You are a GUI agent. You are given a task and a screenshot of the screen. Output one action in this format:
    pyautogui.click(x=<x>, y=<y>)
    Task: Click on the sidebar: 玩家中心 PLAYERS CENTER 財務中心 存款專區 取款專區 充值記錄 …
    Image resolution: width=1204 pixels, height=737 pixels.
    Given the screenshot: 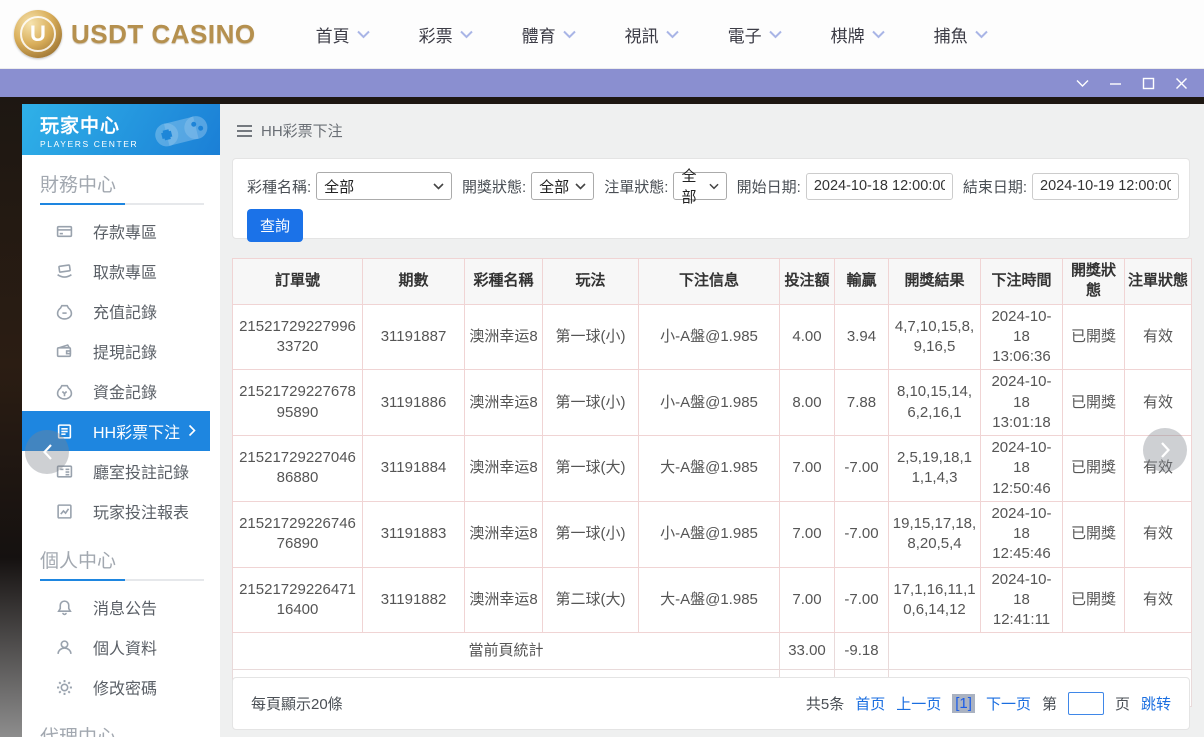 What is the action you would take?
    pyautogui.click(x=121, y=420)
    